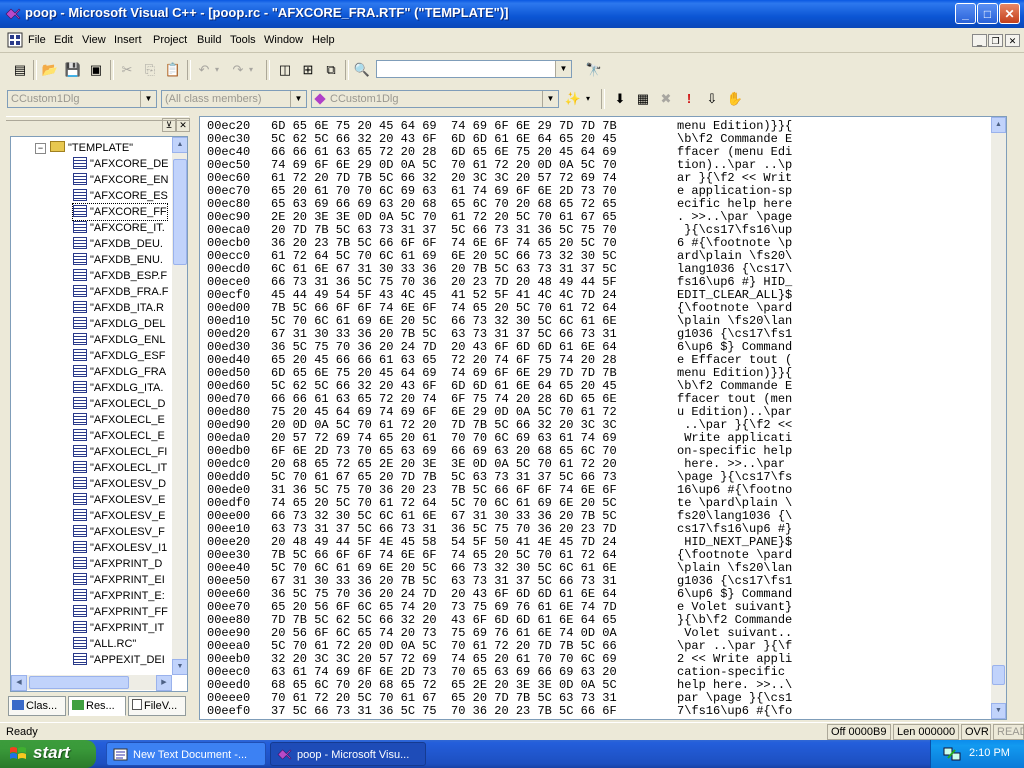  What do you see at coordinates (150, 70) in the screenshot?
I see `copy-icon: ⎘` at bounding box center [150, 70].